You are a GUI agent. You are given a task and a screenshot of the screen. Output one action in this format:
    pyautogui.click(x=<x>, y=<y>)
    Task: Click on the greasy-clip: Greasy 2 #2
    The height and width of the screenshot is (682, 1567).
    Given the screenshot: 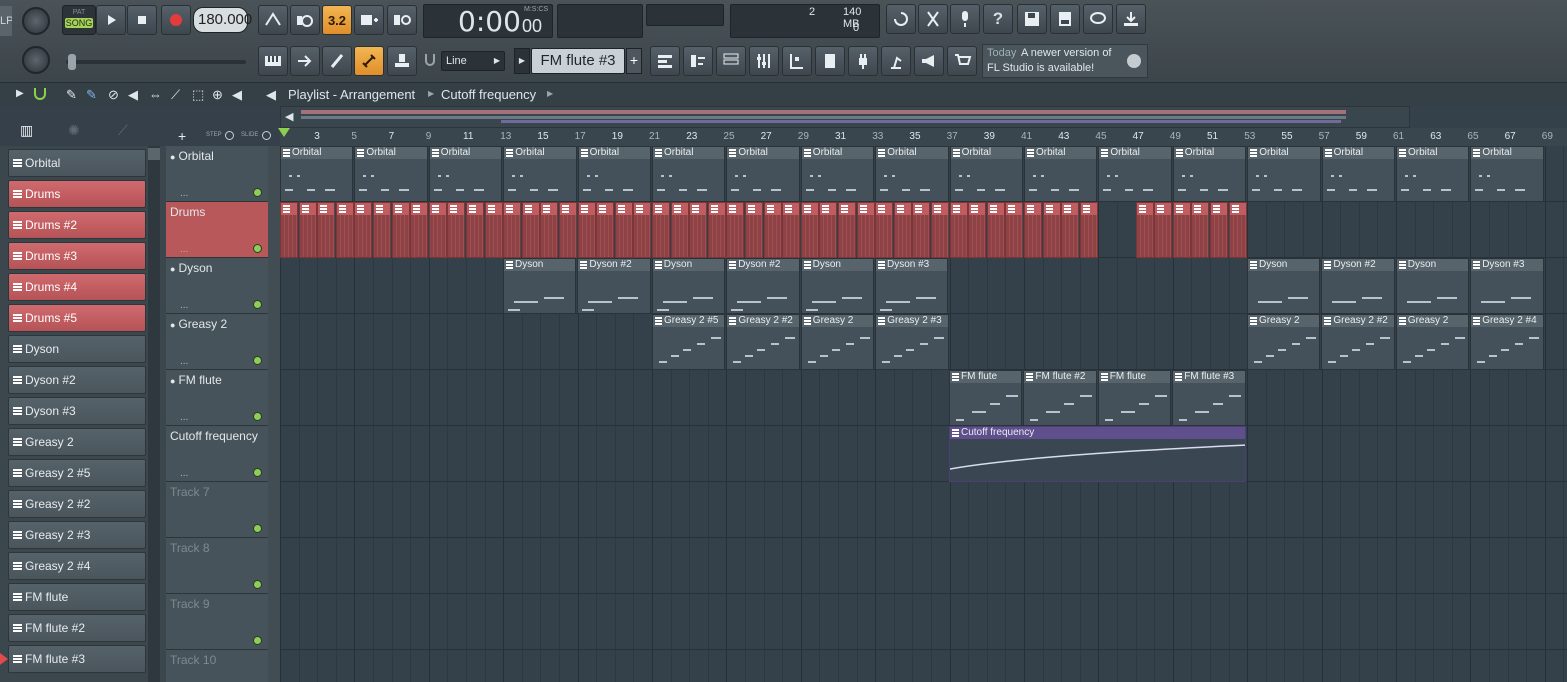 What is the action you would take?
    pyautogui.click(x=763, y=342)
    